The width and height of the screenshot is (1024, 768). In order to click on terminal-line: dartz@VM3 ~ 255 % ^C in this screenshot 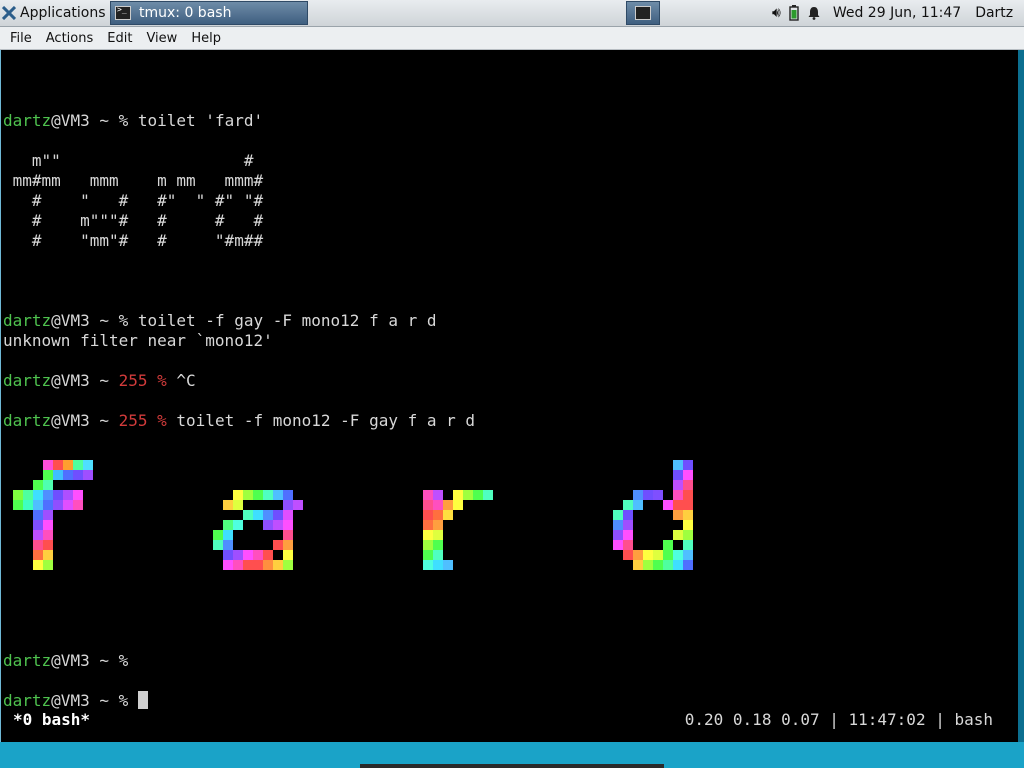, I will do `click(99, 380)`.